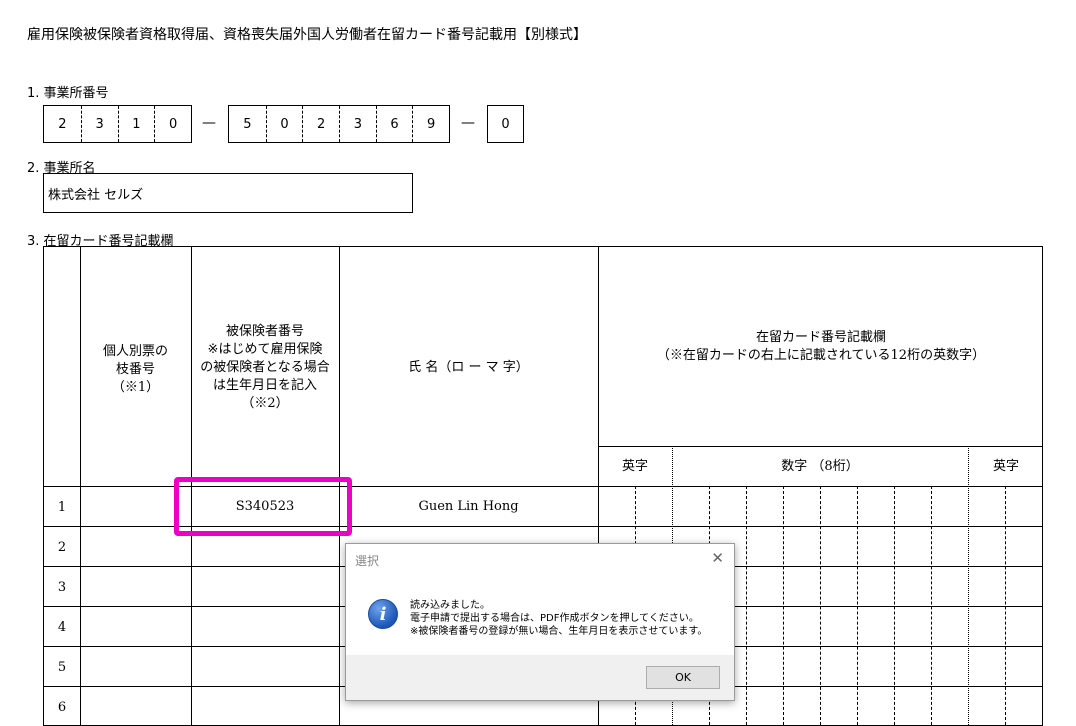 This screenshot has width=1076, height=726. Describe the element at coordinates (136, 124) in the screenshot. I see `digit-cell: 1` at that location.